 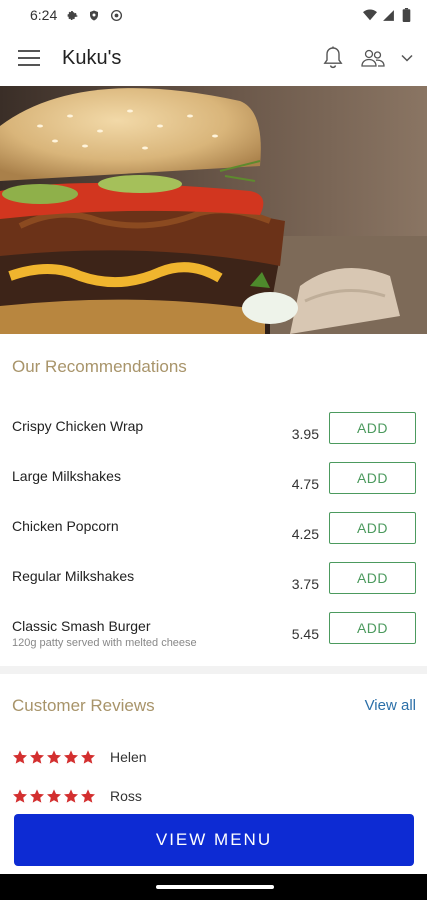 I want to click on review-item: Ross, so click(x=162, y=796).